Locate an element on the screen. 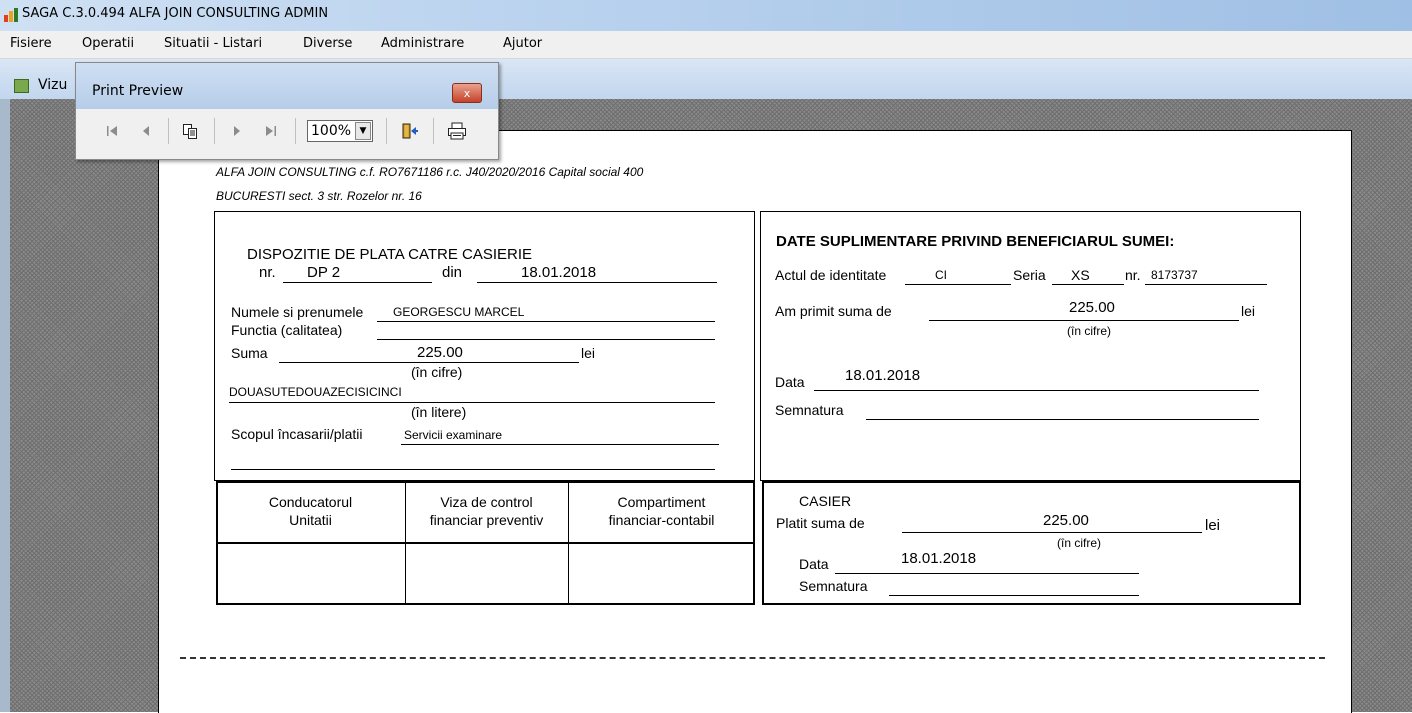  col1-line1: Conducatorul is located at coordinates (310, 502).